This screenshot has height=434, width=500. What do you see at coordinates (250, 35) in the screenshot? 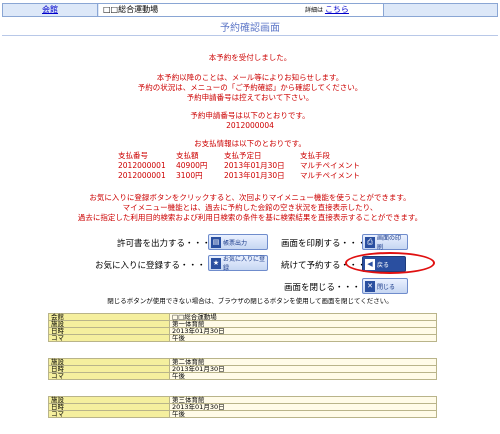
I see `title-divider` at bounding box center [250, 35].